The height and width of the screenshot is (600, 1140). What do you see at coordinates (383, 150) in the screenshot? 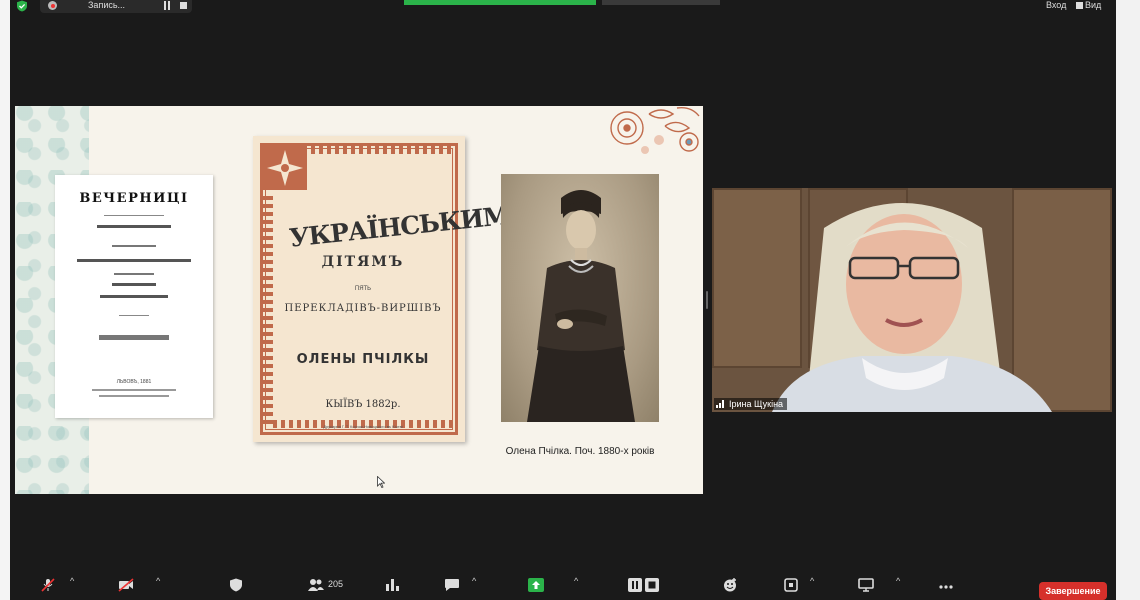
I see `book2-ornament-top` at bounding box center [383, 150].